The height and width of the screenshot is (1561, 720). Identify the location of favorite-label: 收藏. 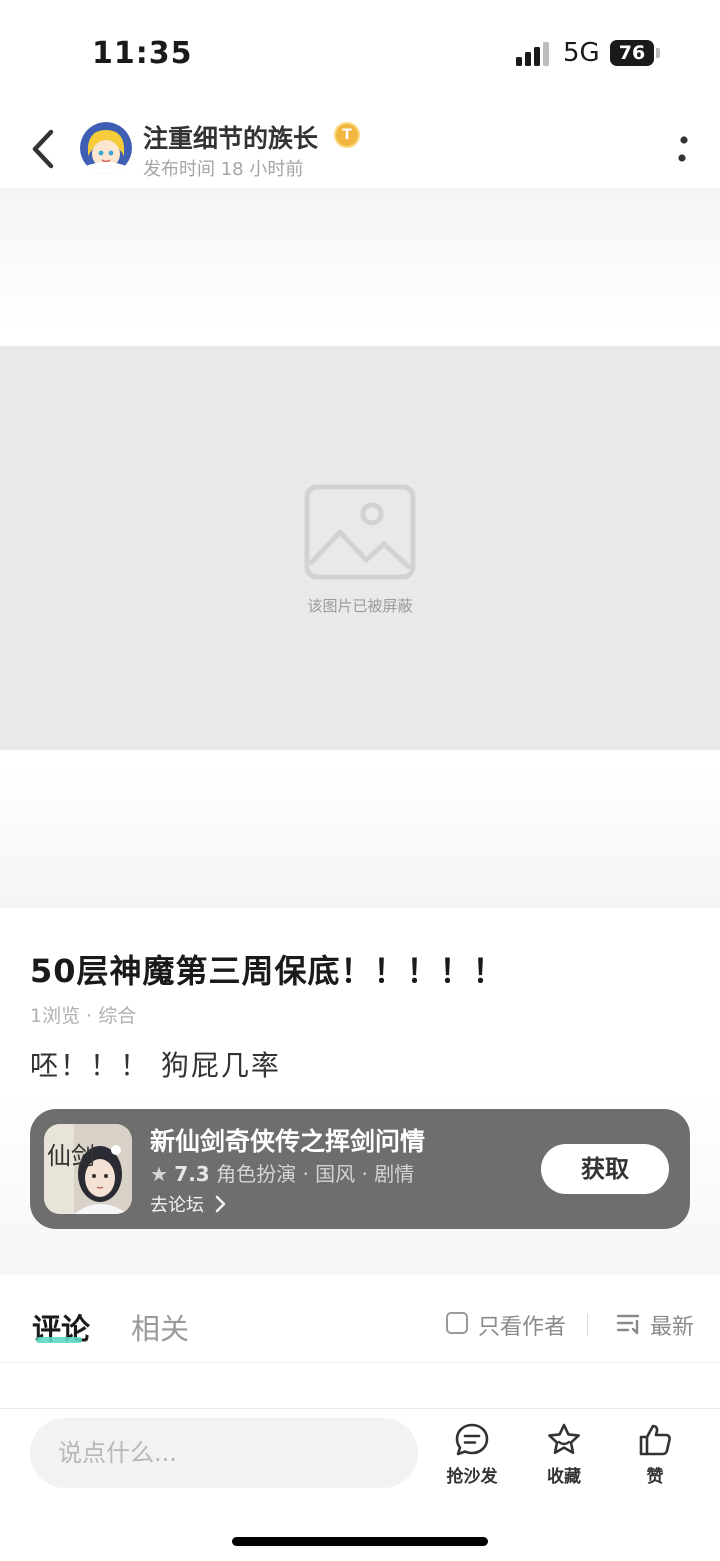
(564, 1477).